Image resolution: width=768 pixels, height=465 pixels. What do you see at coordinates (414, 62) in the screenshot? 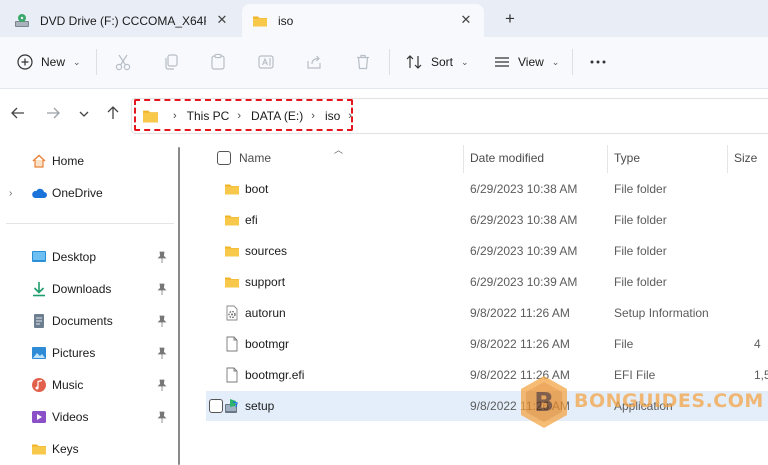
I see `sort-icon` at bounding box center [414, 62].